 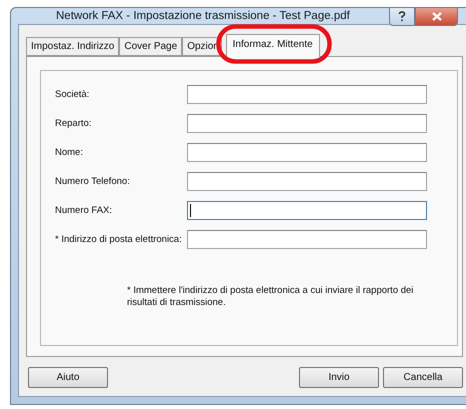 I want to click on tab: Informaz. Mittente, so click(x=273, y=45).